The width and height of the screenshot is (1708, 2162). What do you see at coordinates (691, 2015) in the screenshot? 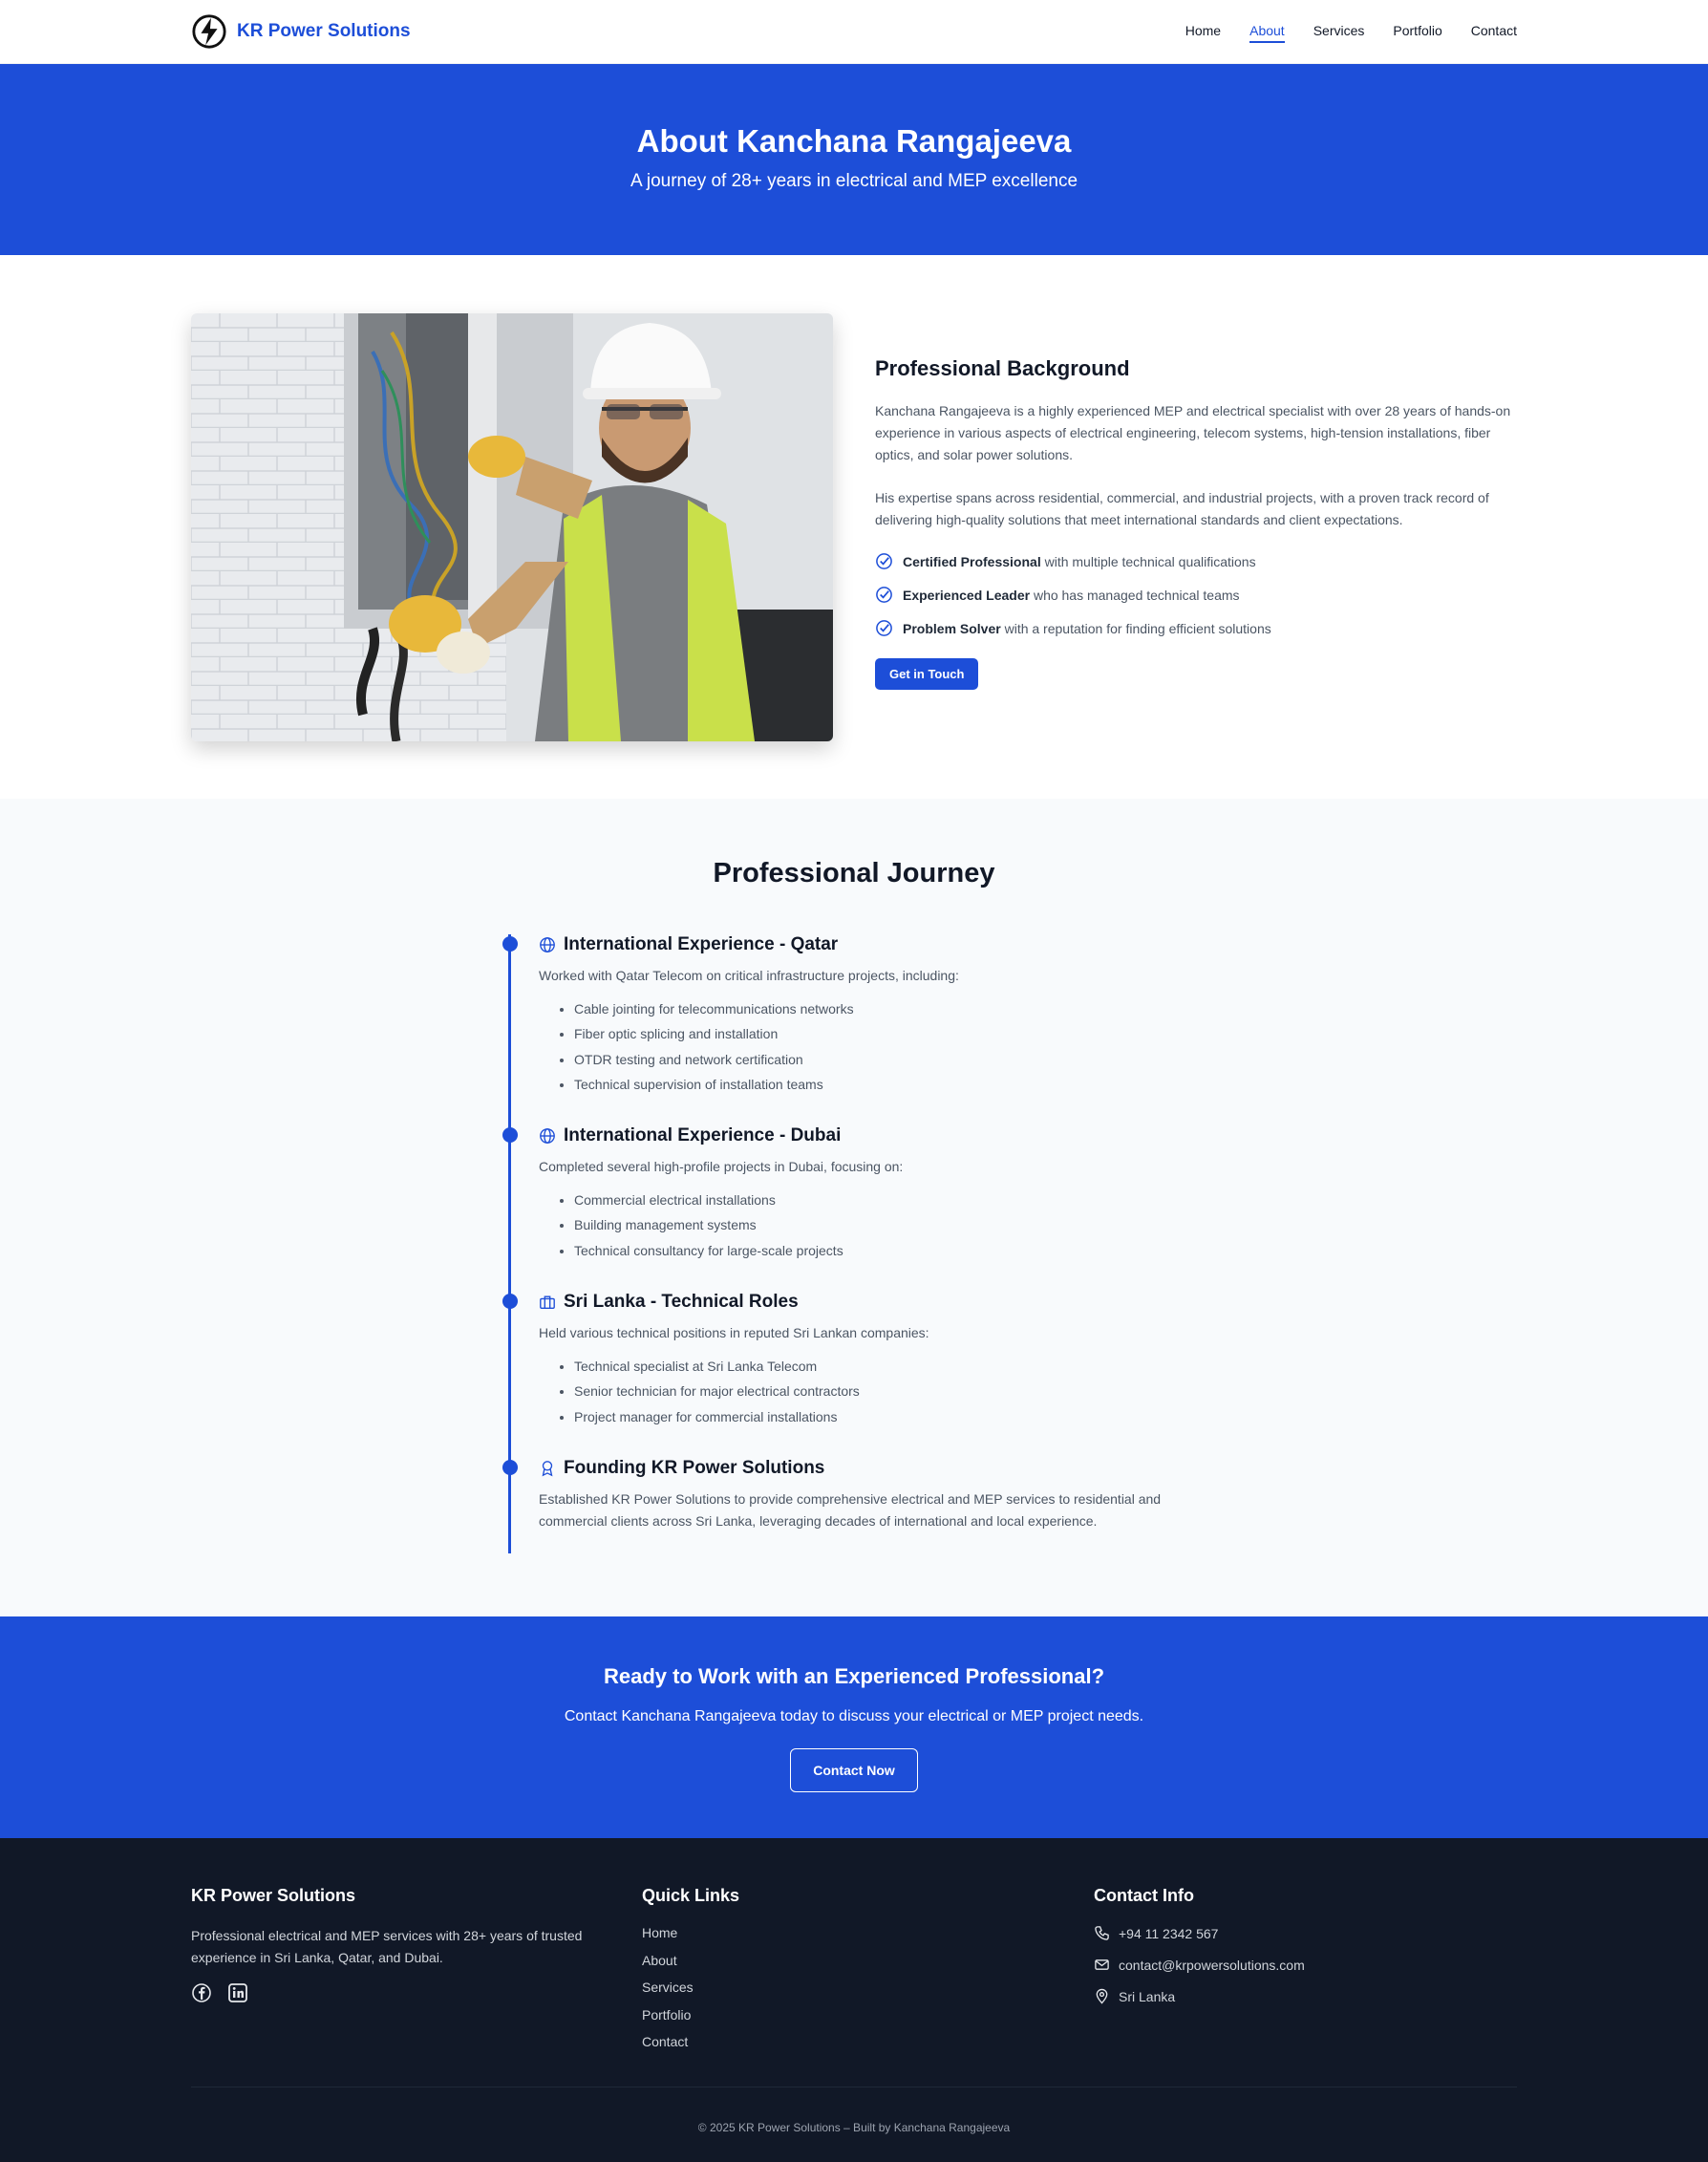
I see `footer-link-portfolio: Portfolio` at bounding box center [691, 2015].